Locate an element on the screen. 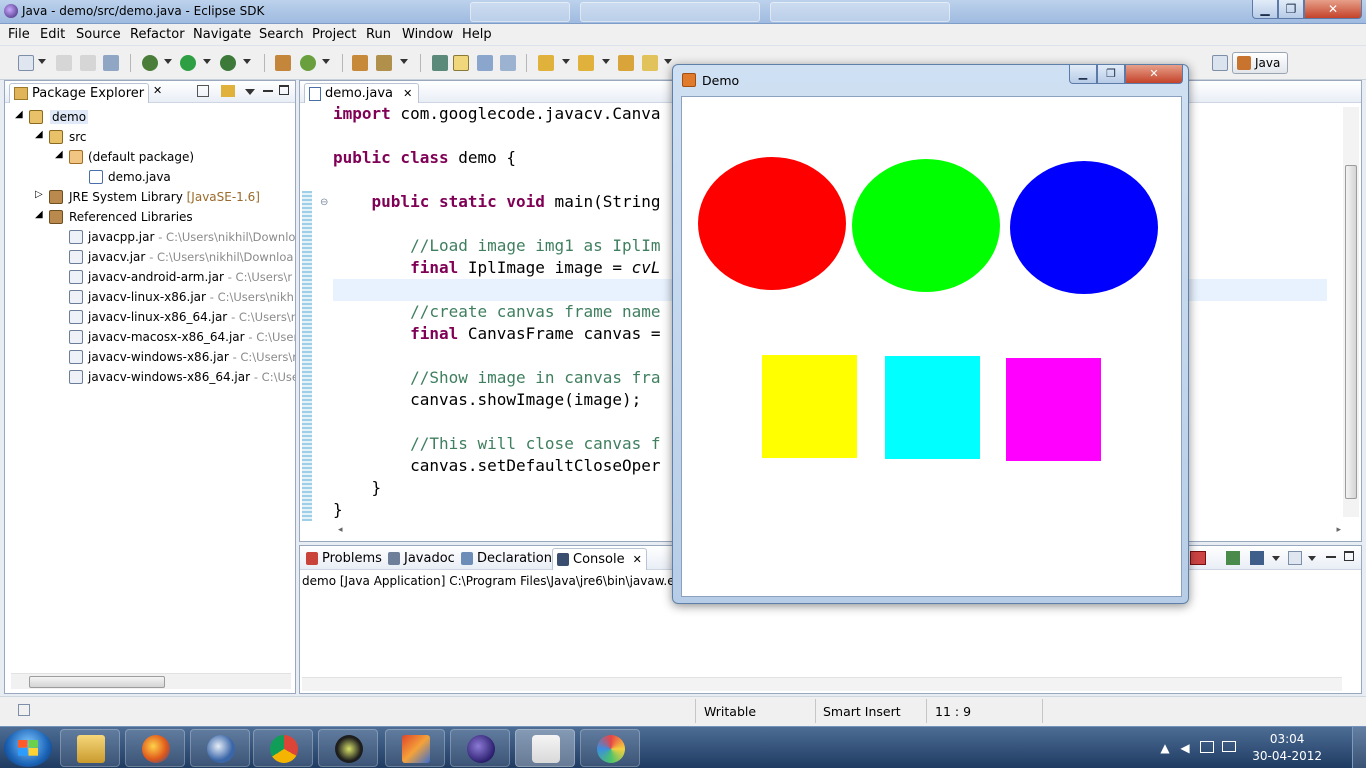 This screenshot has height=768, width=1366. new-java-project-icon is located at coordinates (283, 63).